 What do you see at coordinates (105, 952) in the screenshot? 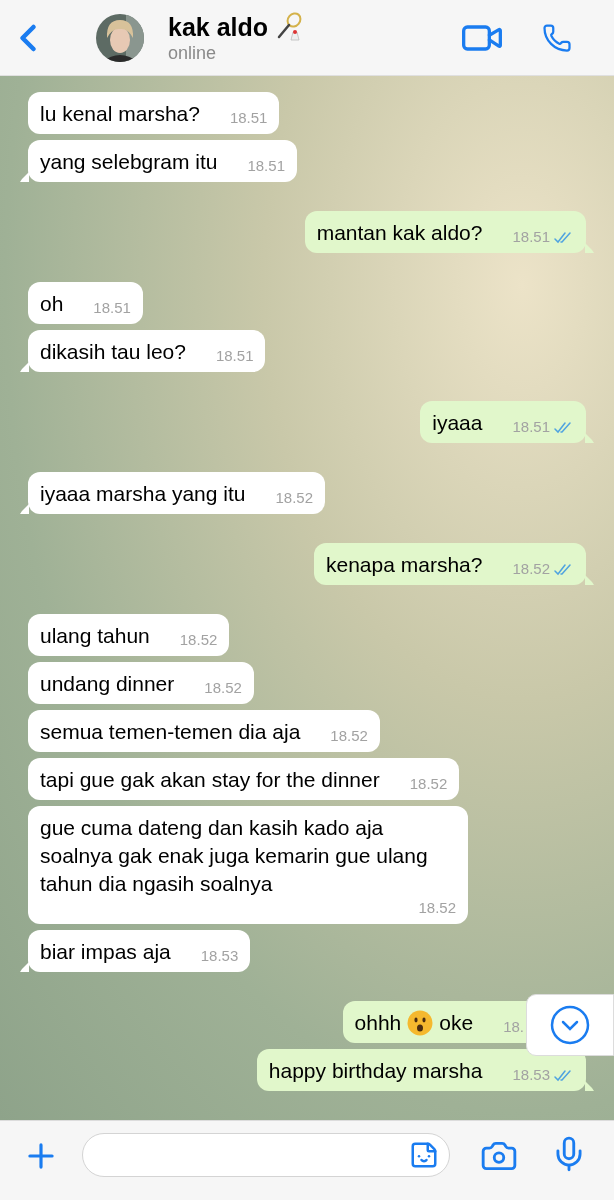
I see `message-text: biar impas aja` at bounding box center [105, 952].